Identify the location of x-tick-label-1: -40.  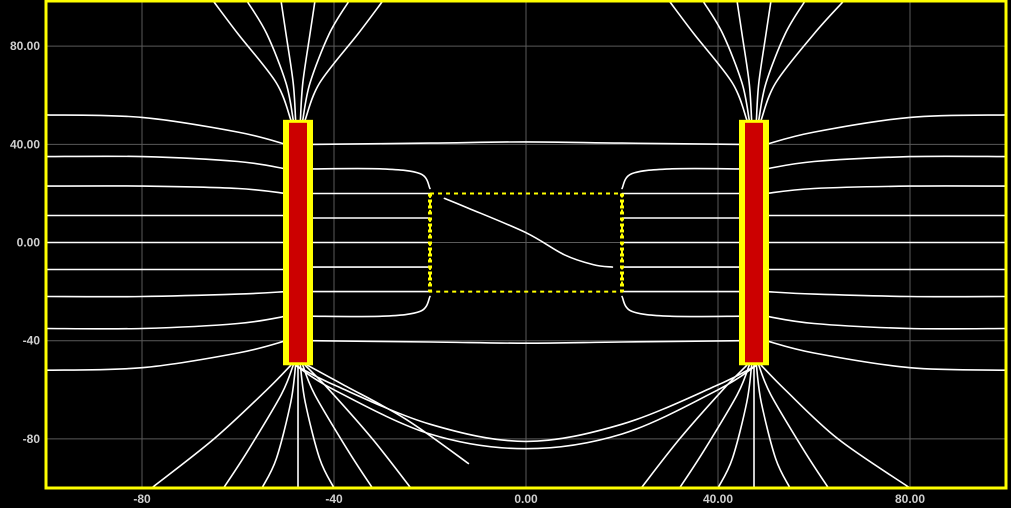
(334, 499).